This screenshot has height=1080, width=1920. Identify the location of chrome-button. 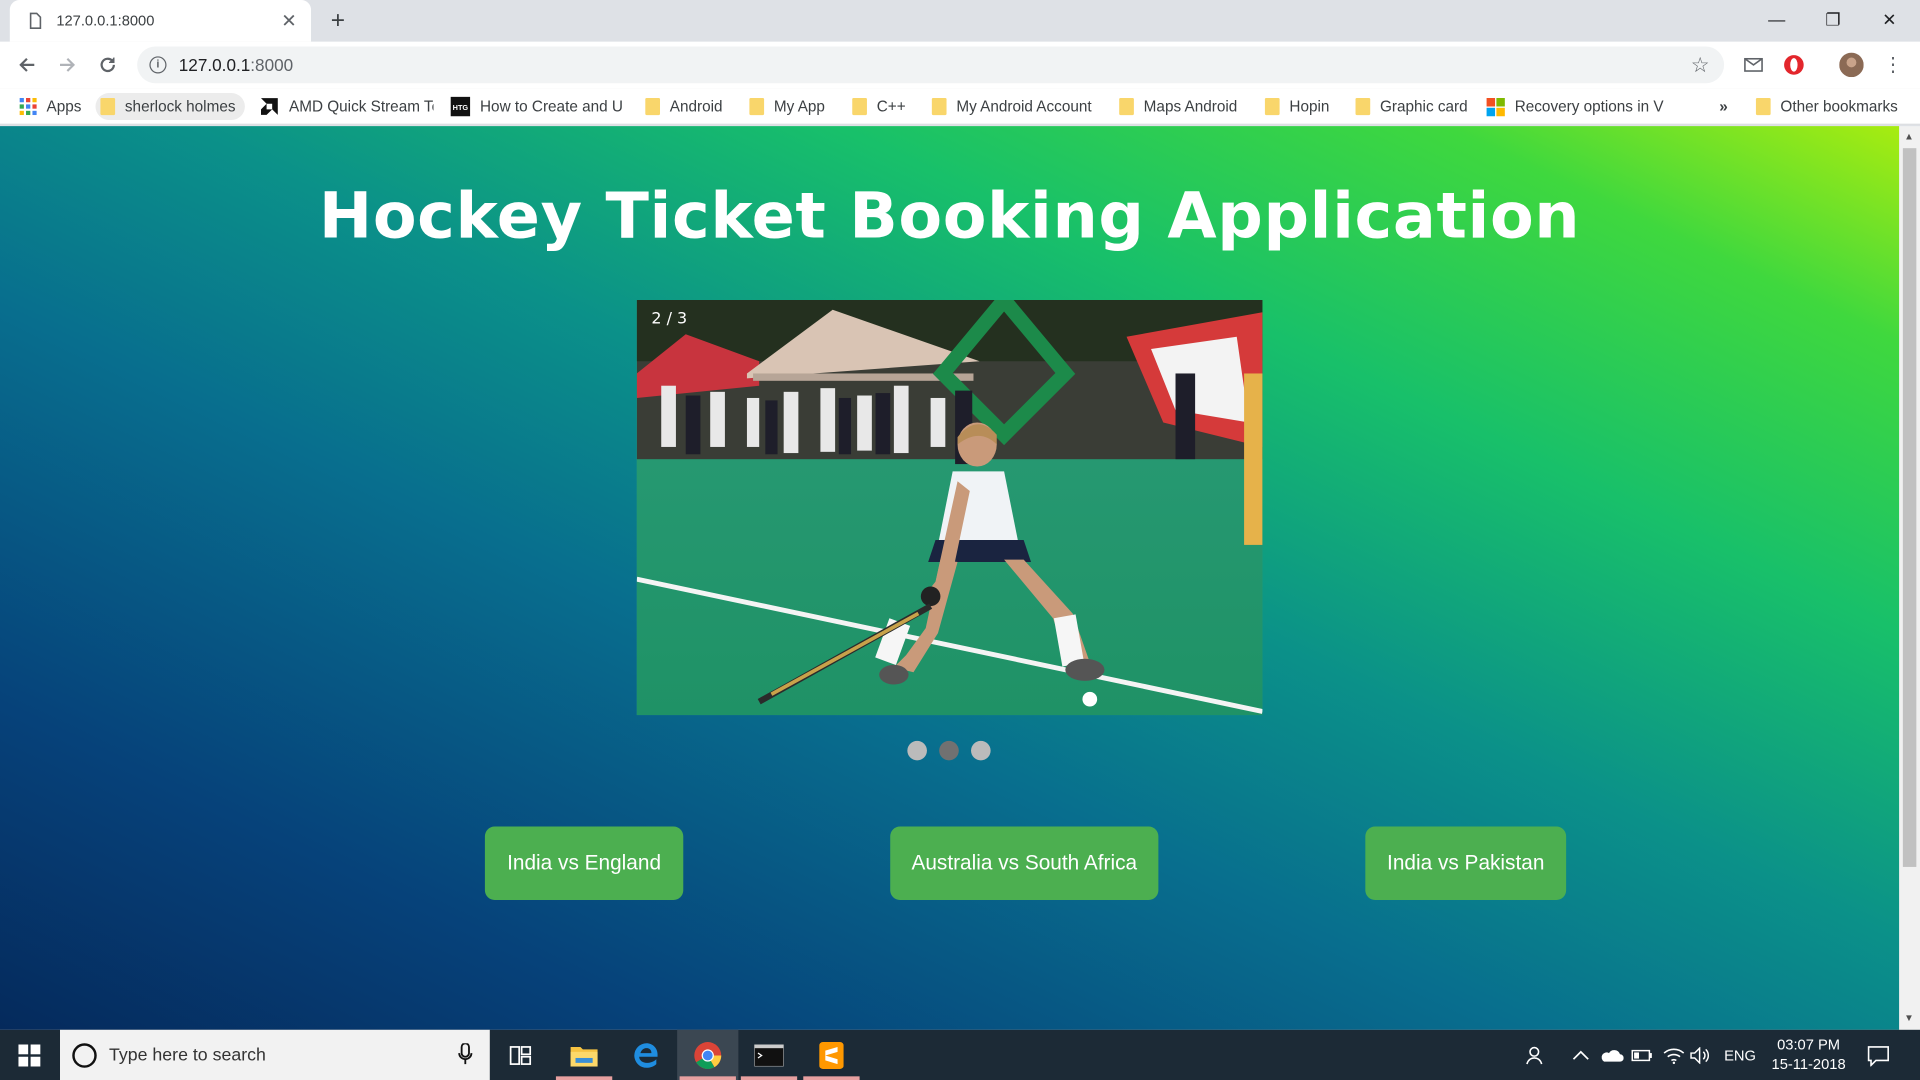
(708, 1054).